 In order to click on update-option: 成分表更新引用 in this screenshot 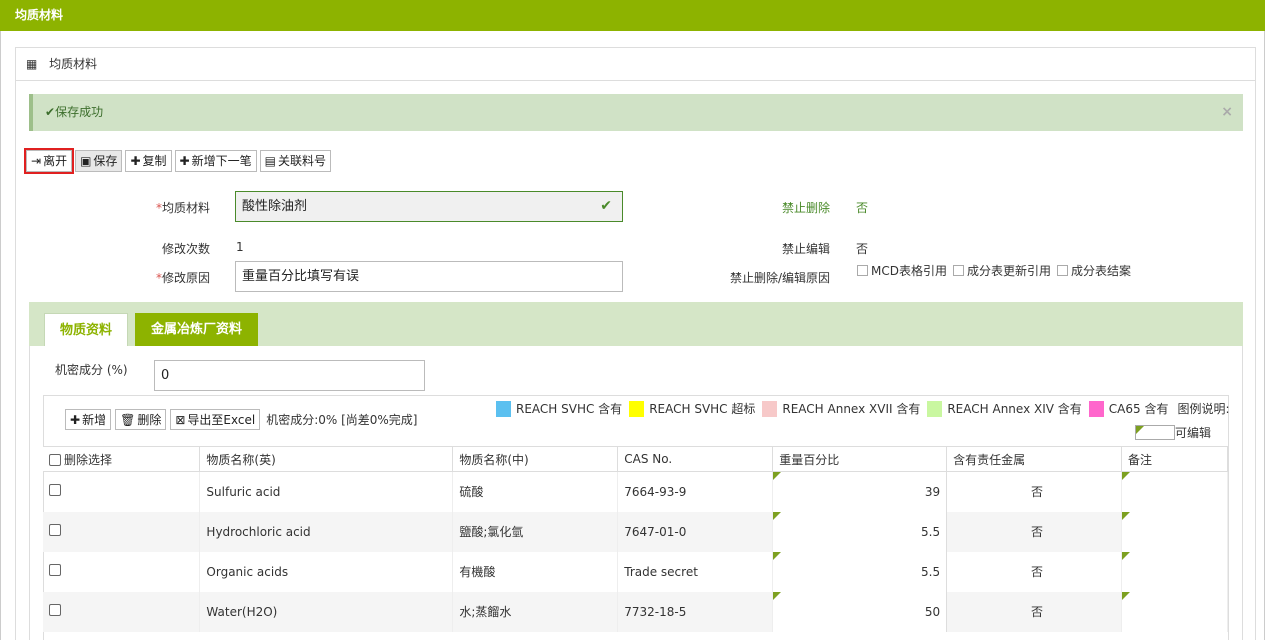, I will do `click(1001, 270)`.